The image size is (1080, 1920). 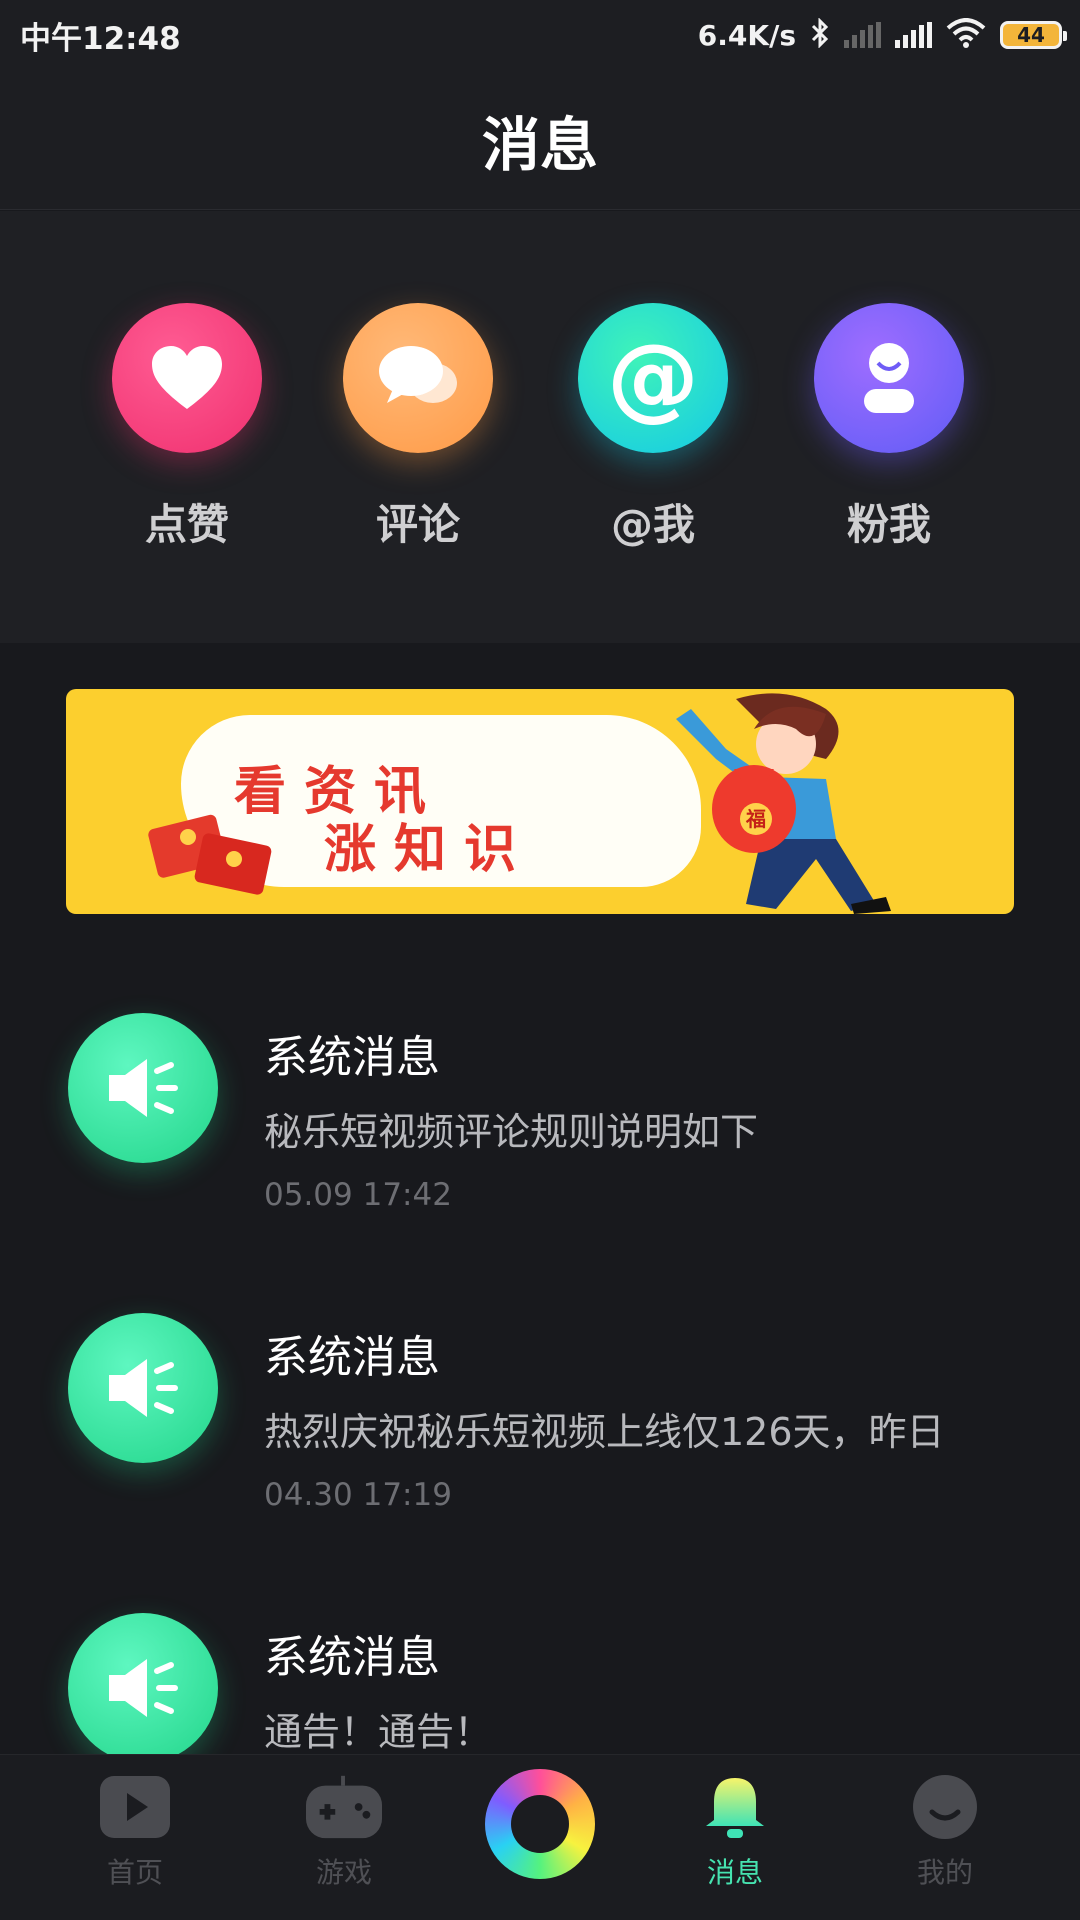 I want to click on tab-profile: 我的, so click(x=945, y=1833).